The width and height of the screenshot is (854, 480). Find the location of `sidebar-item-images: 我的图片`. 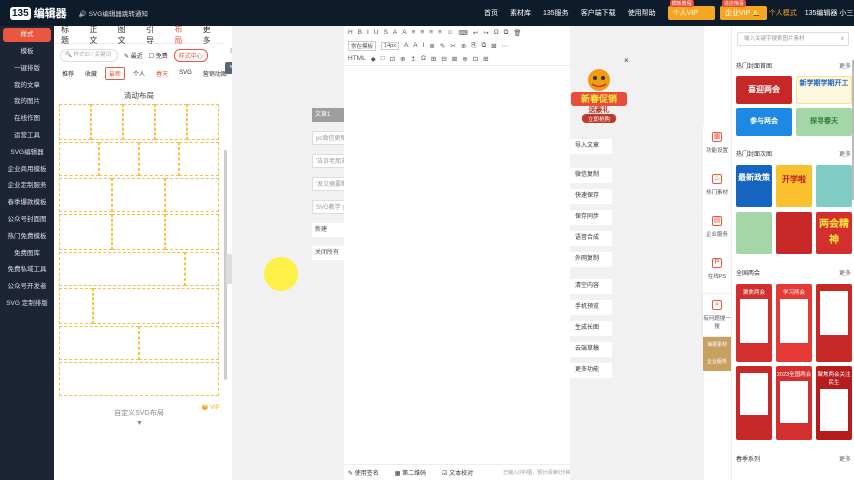

sidebar-item-images: 我的图片 is located at coordinates (27, 102).